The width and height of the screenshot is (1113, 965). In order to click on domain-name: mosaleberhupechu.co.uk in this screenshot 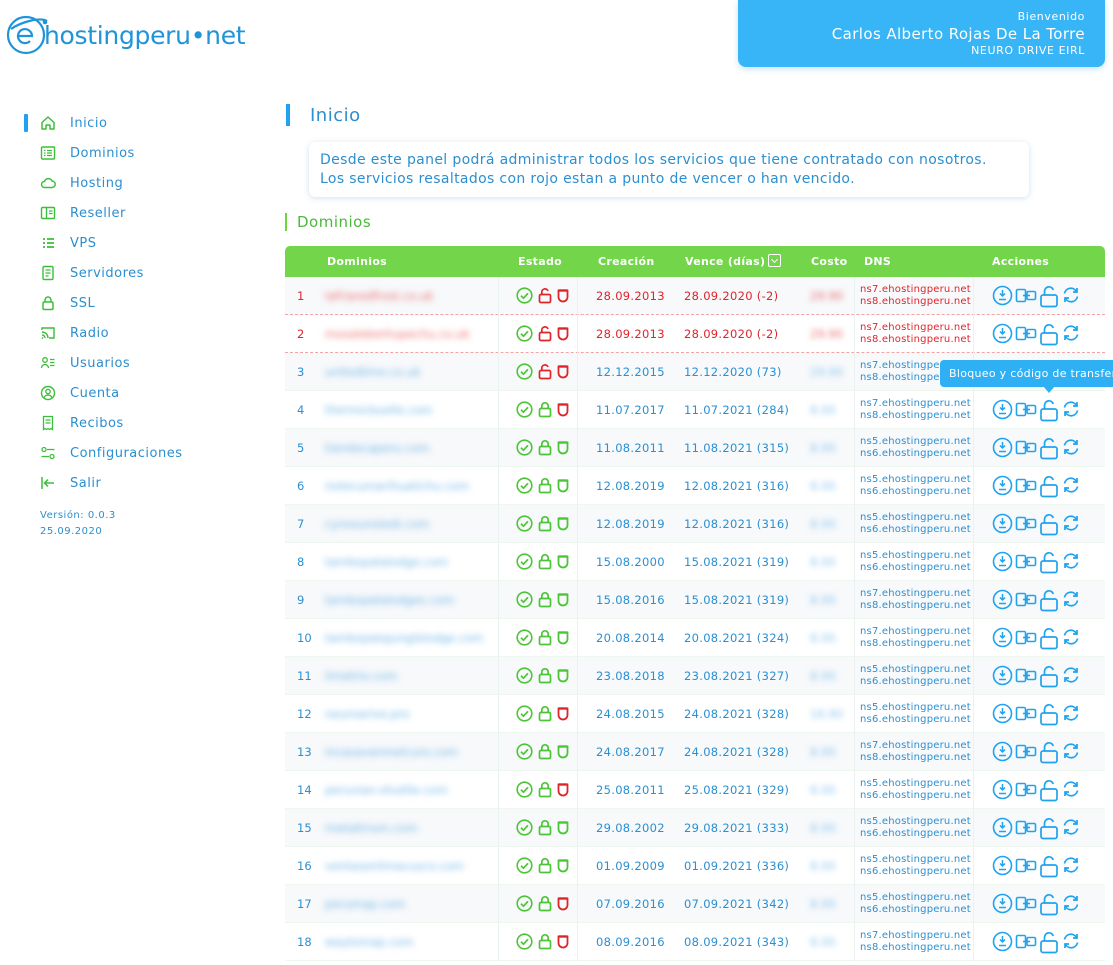, I will do `click(397, 334)`.